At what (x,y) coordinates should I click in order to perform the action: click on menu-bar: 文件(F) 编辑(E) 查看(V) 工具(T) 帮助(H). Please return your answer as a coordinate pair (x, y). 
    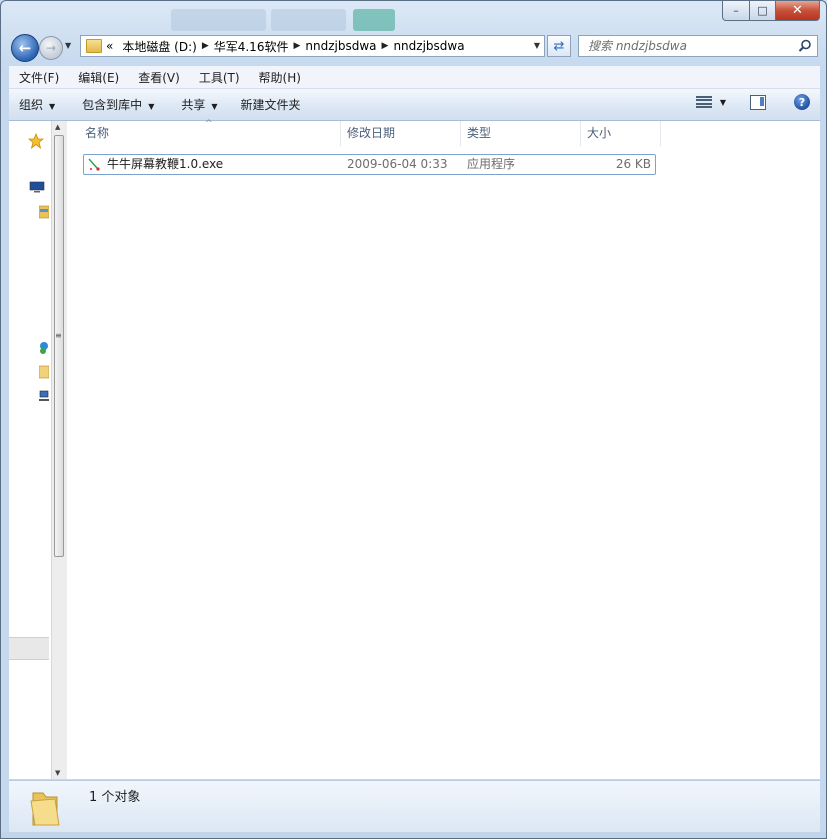
    Looking at the image, I should click on (414, 77).